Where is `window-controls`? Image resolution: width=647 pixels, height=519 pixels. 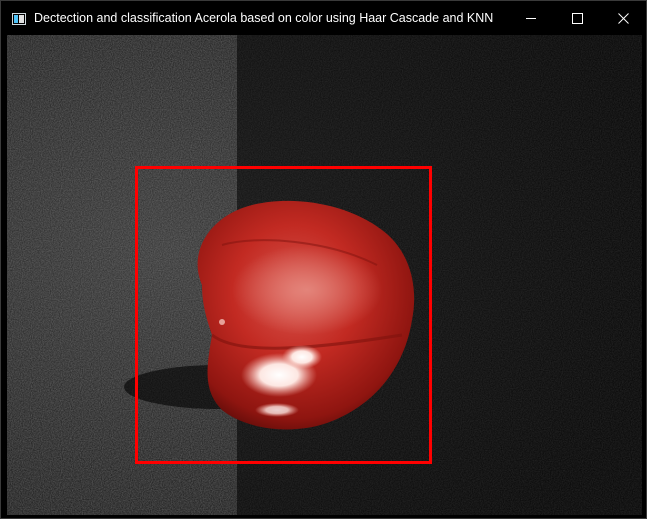 window-controls is located at coordinates (577, 18).